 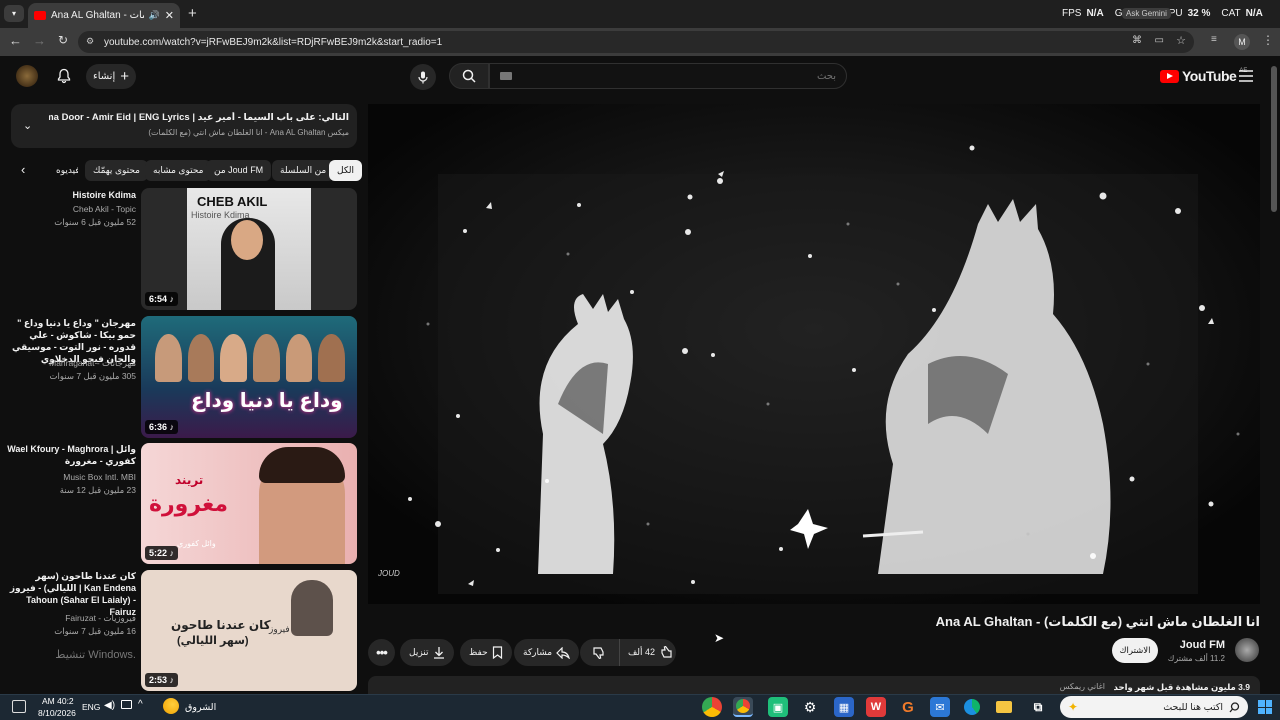 What do you see at coordinates (71, 363) in the screenshot?
I see `rec-channel-2: Mahraganat - مهرجانات` at bounding box center [71, 363].